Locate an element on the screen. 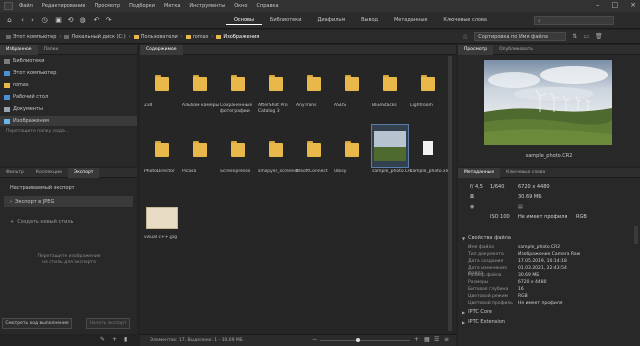 This screenshot has height=346, width=640. menu-stacks: Подборки is located at coordinates (142, 6).